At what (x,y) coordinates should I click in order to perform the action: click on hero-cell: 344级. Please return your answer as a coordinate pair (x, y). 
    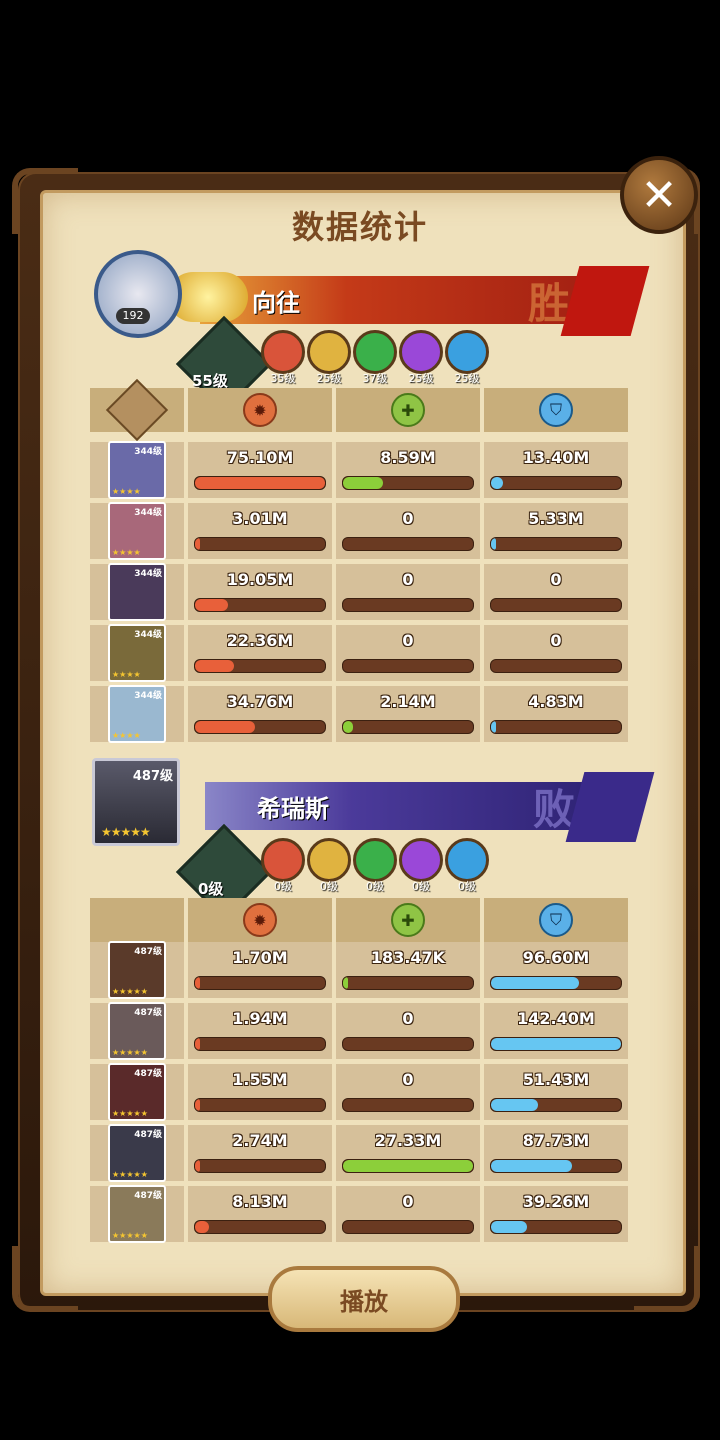
    Looking at the image, I should click on (137, 592).